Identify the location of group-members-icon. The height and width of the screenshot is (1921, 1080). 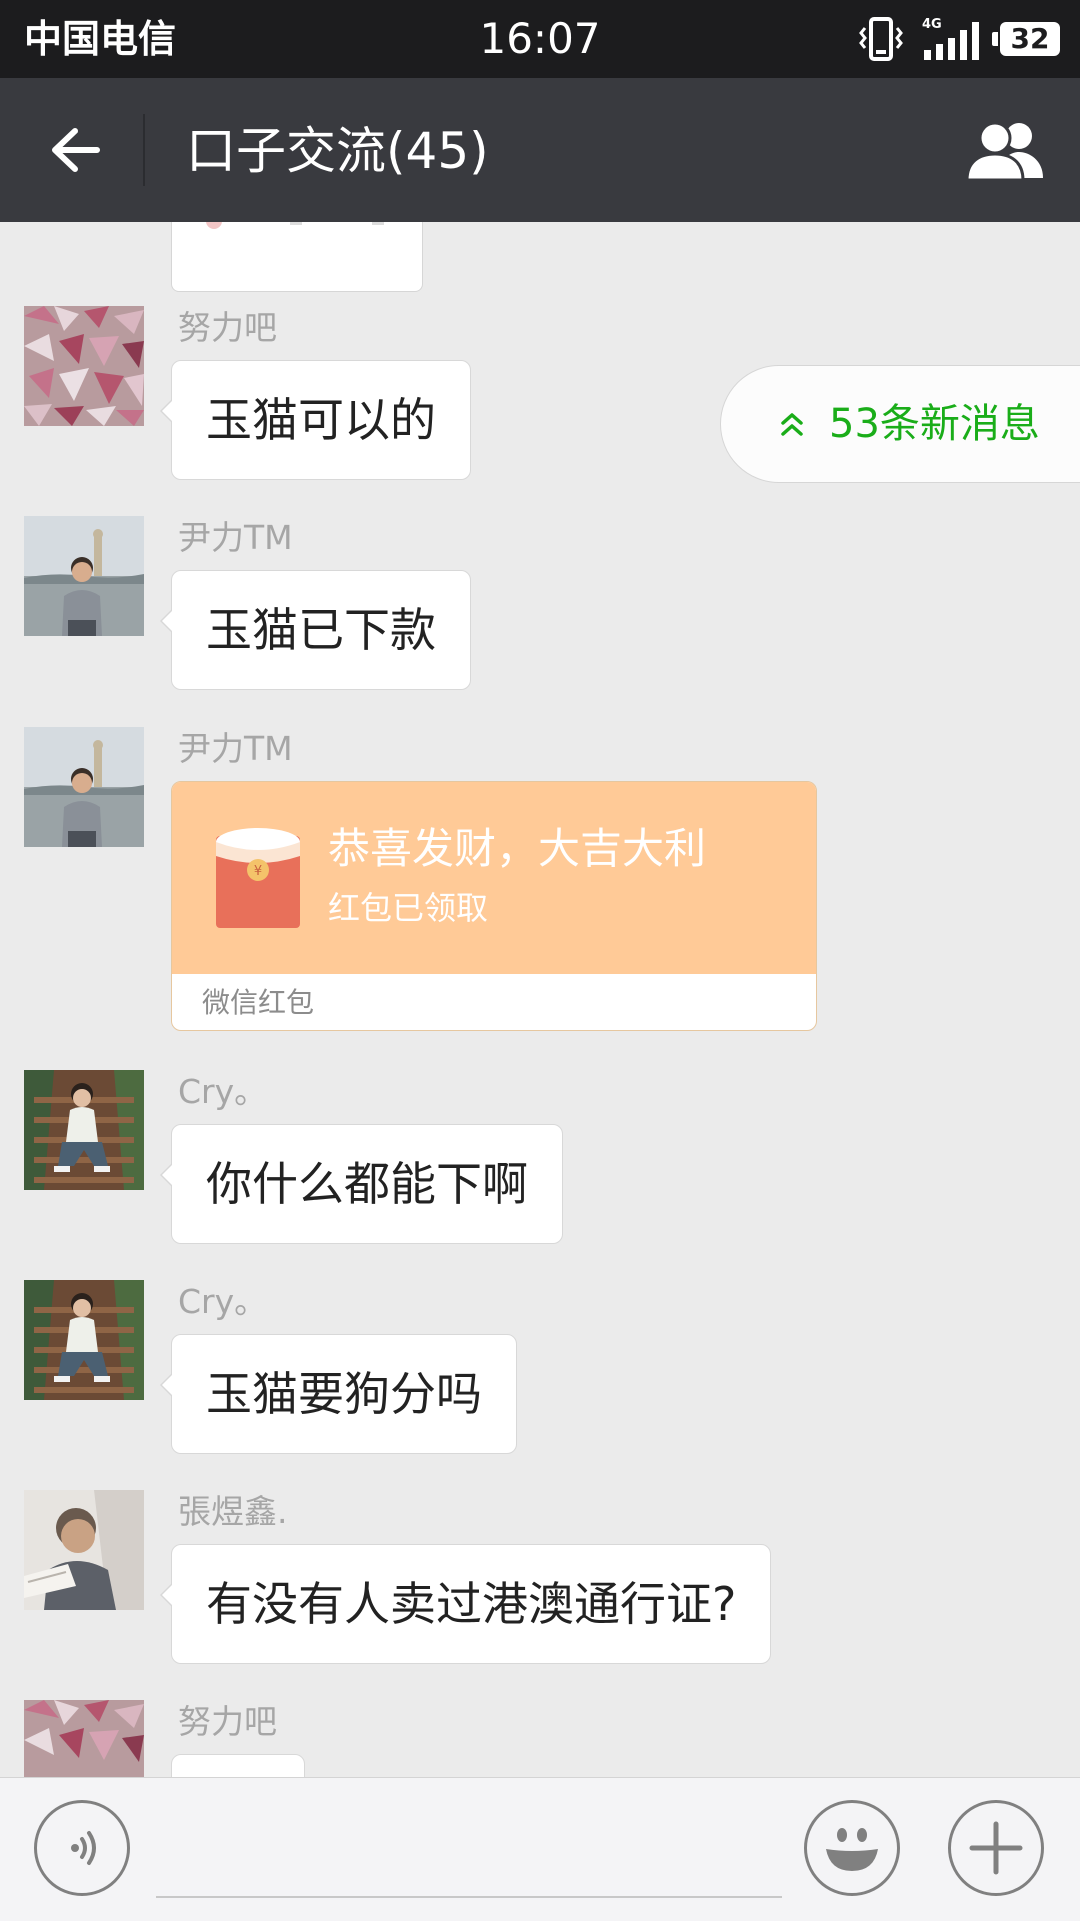
(1004, 151).